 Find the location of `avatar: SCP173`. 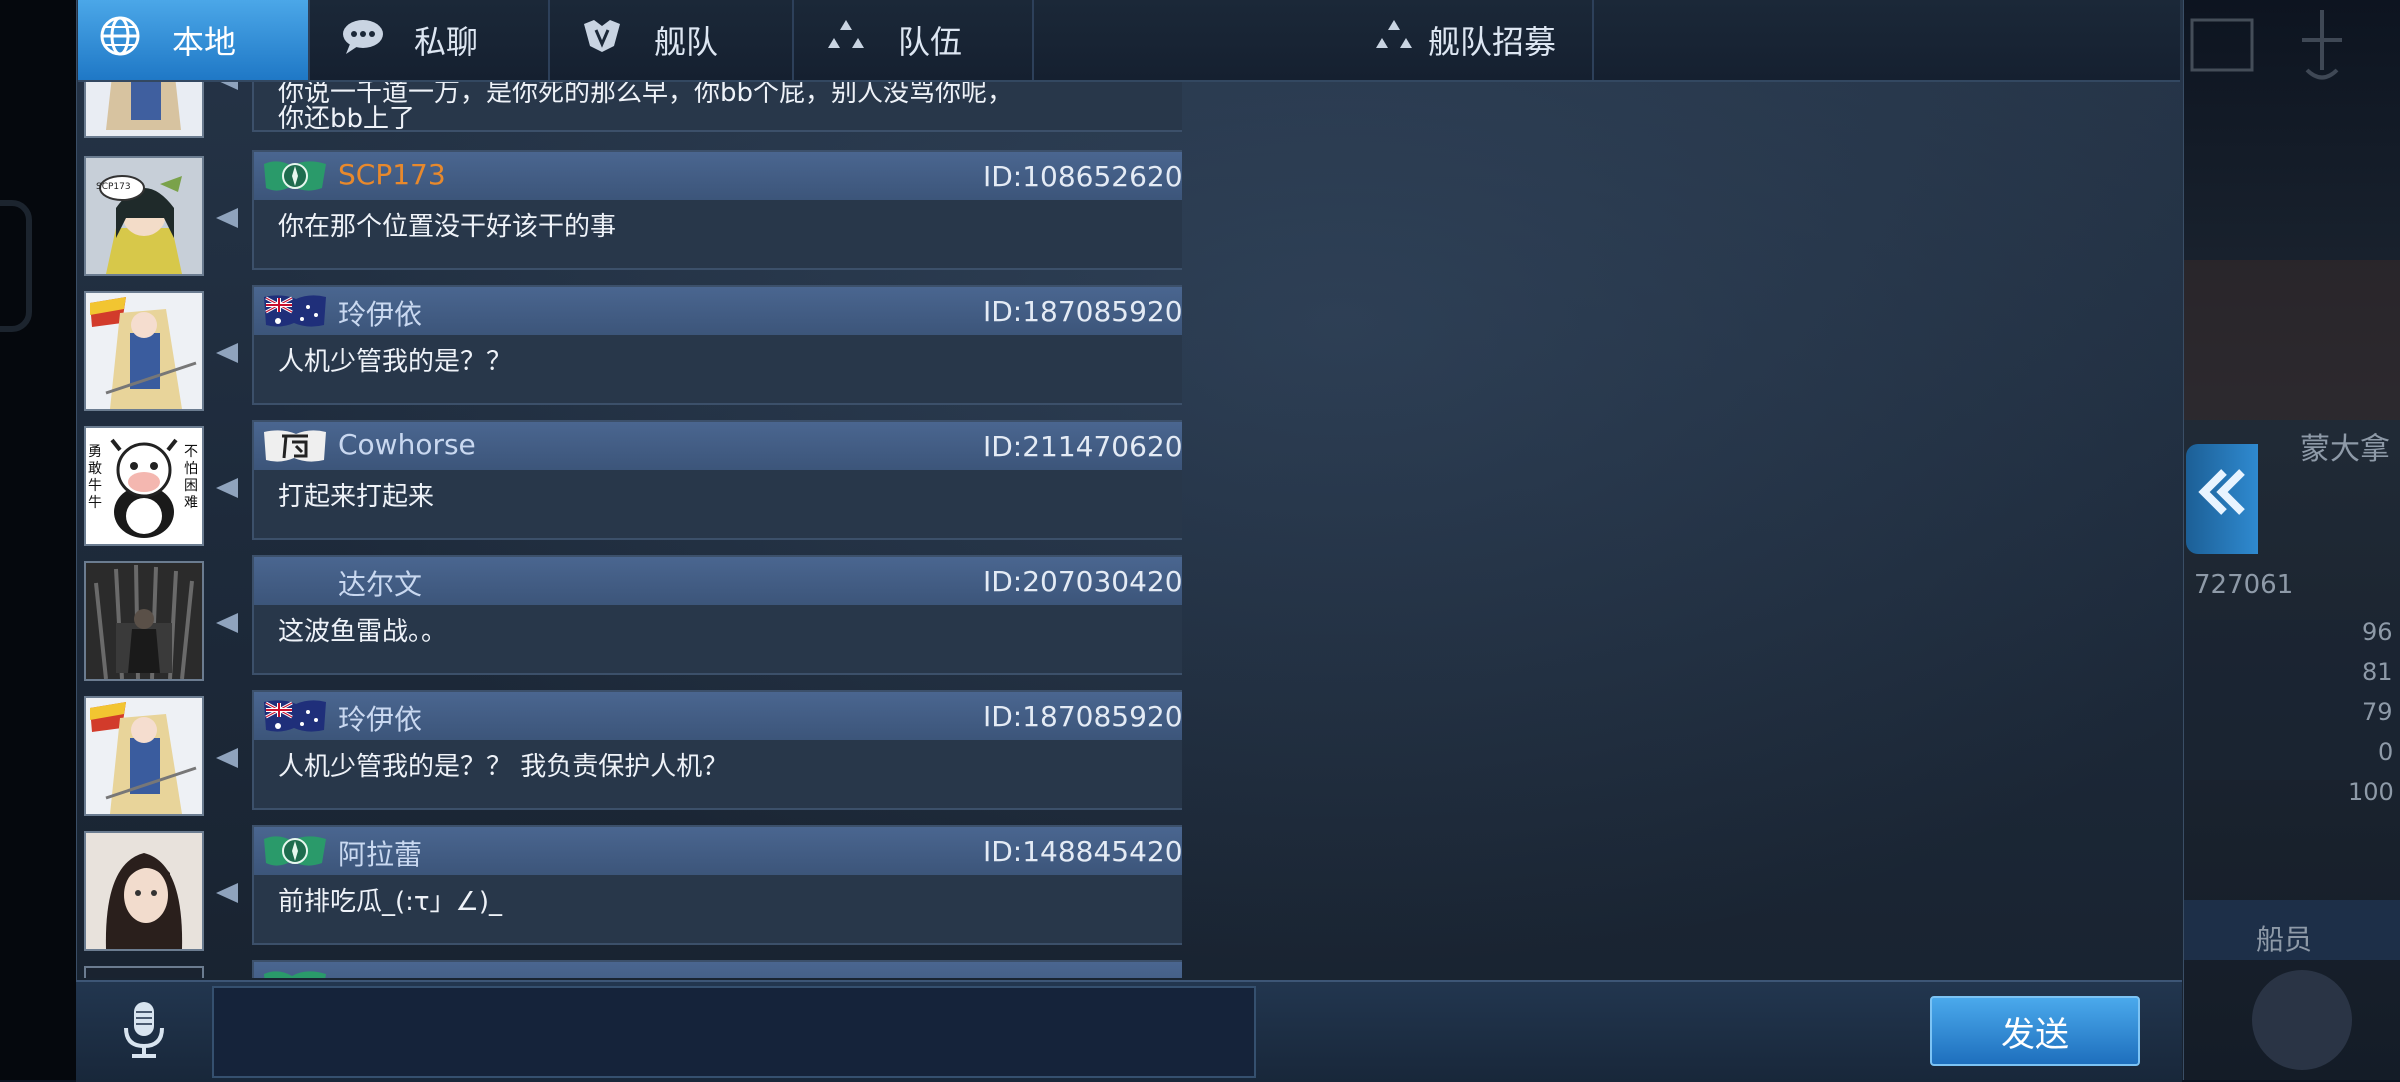

avatar: SCP173 is located at coordinates (144, 216).